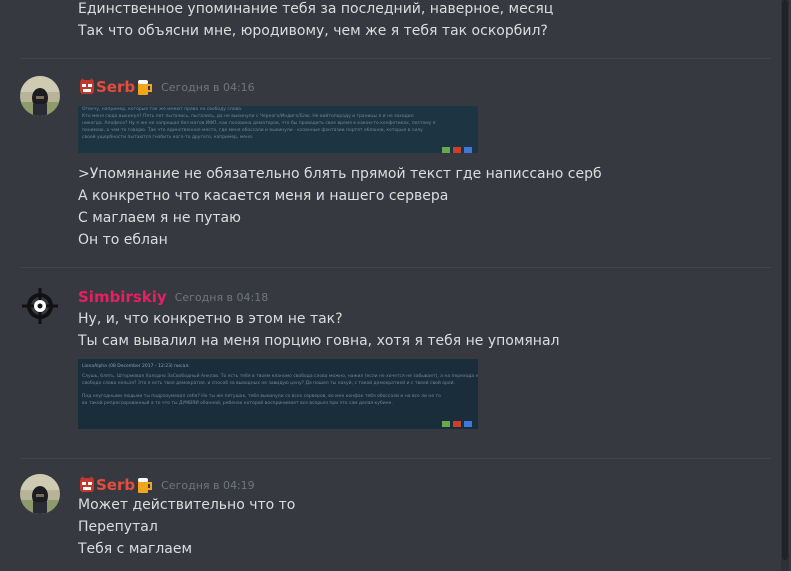 This screenshot has width=791, height=571. Describe the element at coordinates (208, 485) in the screenshot. I see `timestamp: Сегодня в 04:19` at that location.